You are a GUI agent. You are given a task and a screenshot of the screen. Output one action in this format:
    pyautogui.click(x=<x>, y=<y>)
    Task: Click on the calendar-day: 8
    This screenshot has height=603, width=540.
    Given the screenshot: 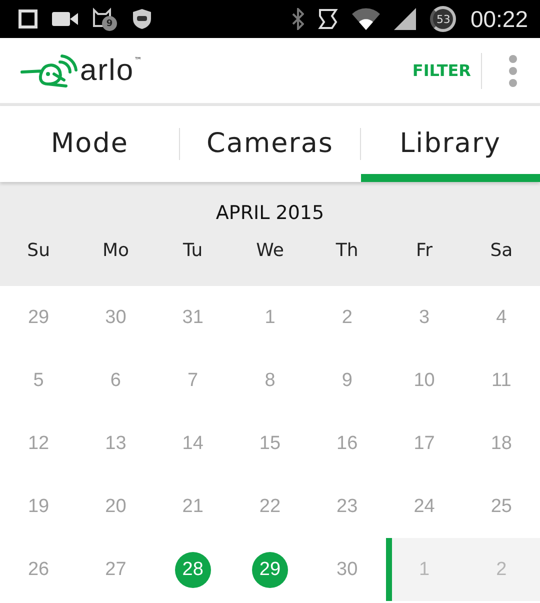 What is the action you would take?
    pyautogui.click(x=270, y=380)
    